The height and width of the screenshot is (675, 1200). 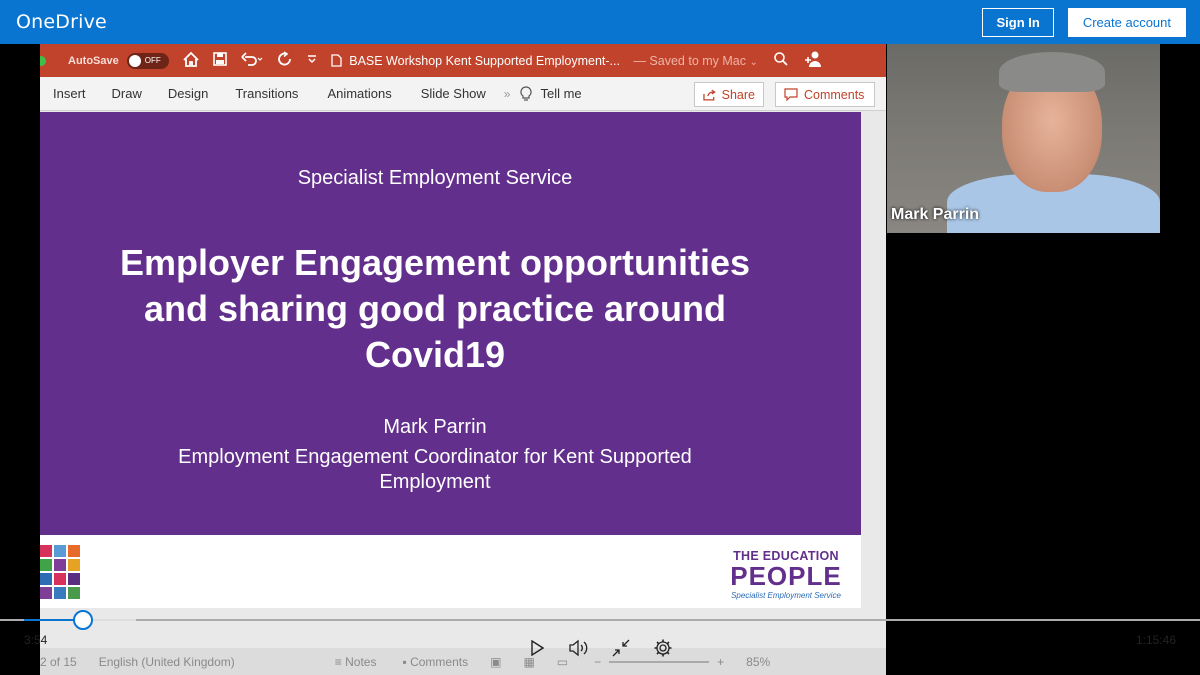 I want to click on tab-draw: Draw, so click(x=126, y=93).